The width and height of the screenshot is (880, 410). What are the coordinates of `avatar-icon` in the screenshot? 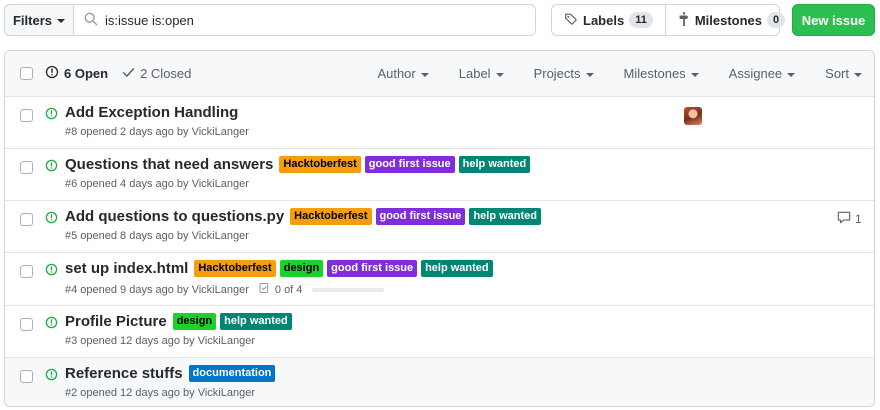 It's located at (693, 116).